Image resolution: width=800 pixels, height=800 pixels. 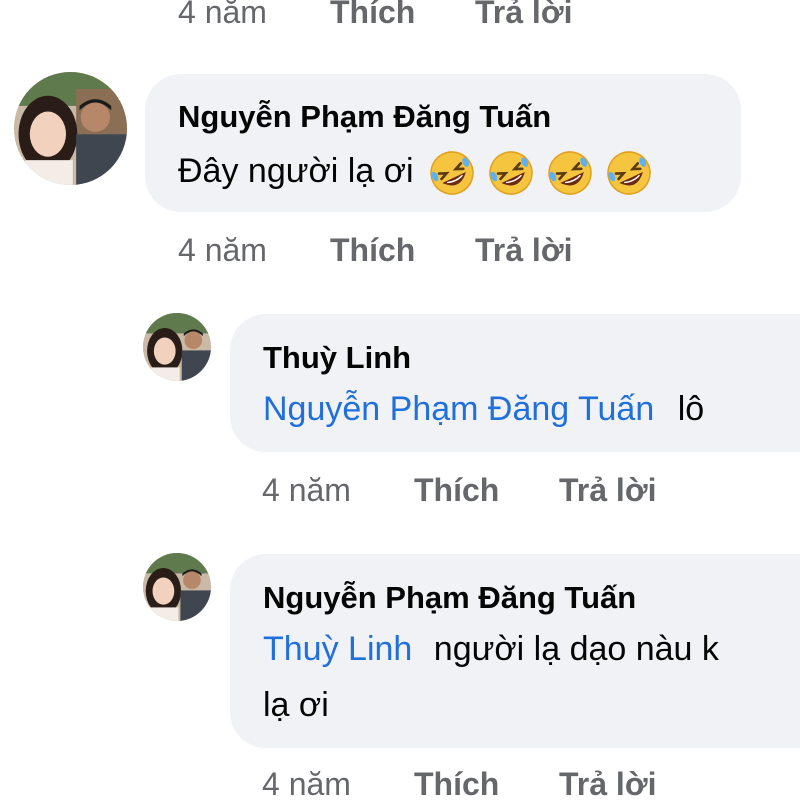 What do you see at coordinates (458, 409) in the screenshot?
I see `mention-link: Nguyễn Phạm Đăng Tuấn` at bounding box center [458, 409].